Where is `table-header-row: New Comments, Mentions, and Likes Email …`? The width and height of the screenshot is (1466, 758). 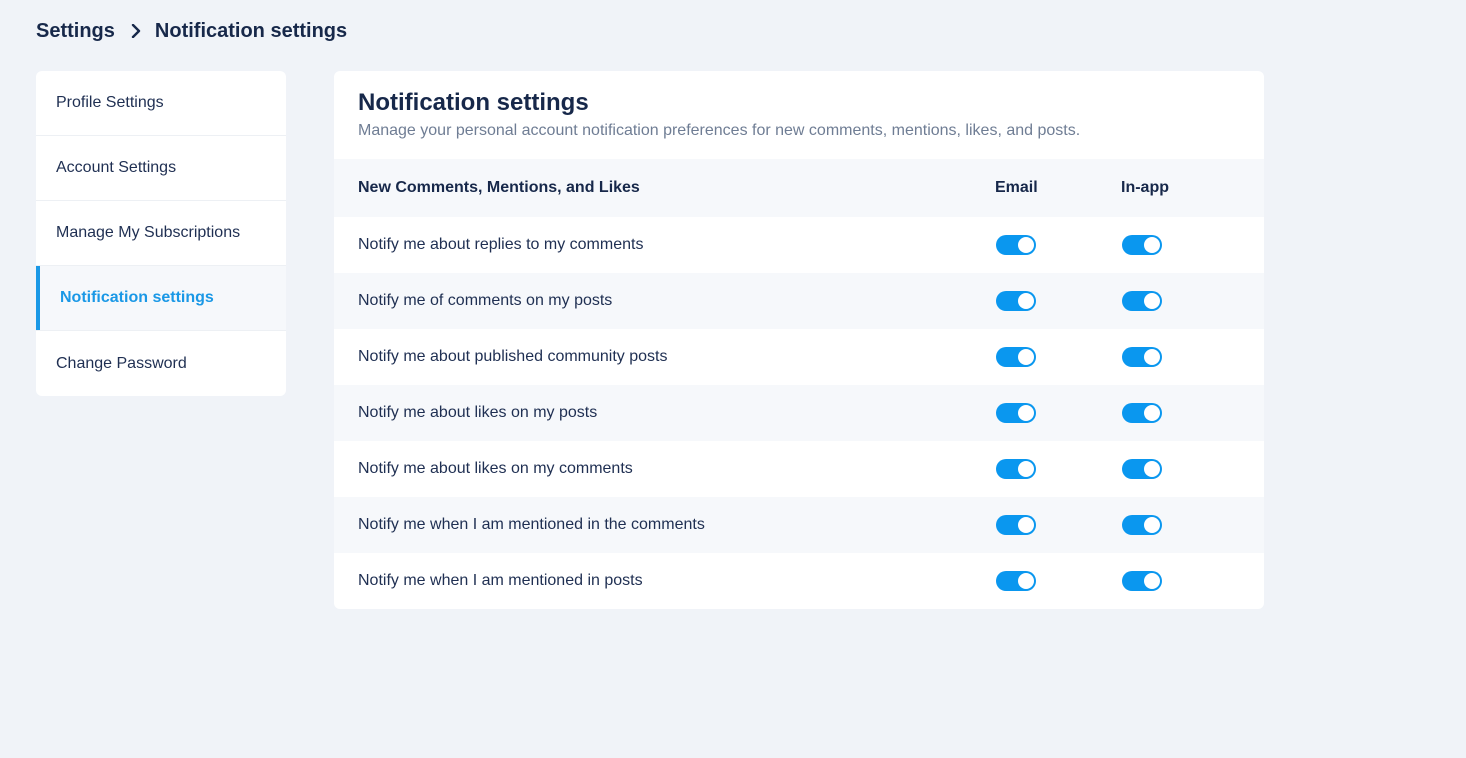 table-header-row: New Comments, Mentions, and Likes Email … is located at coordinates (799, 188).